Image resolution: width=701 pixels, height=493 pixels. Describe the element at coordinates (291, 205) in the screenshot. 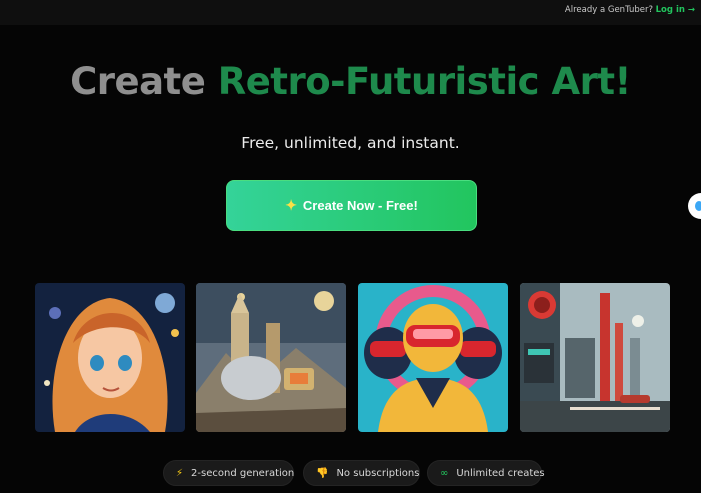

I see `sparkles-icon: ✦` at that location.